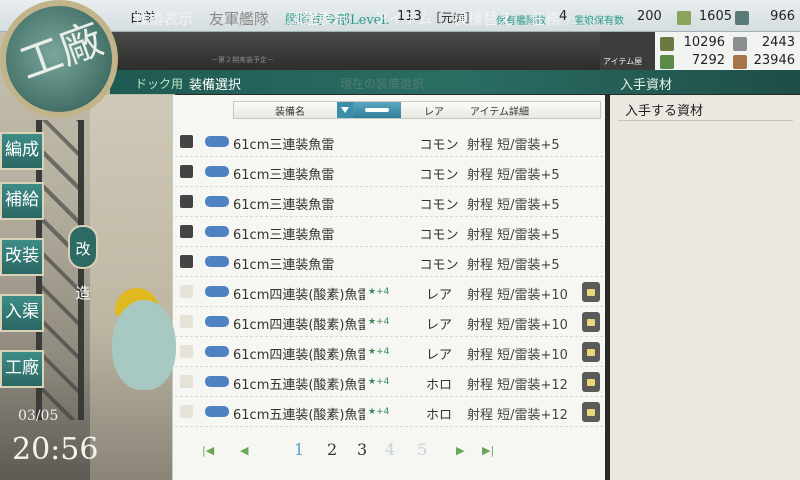 The height and width of the screenshot is (480, 800). What do you see at coordinates (517, 295) in the screenshot?
I see `equipment-detail: 射程 短/雷装+10` at bounding box center [517, 295].